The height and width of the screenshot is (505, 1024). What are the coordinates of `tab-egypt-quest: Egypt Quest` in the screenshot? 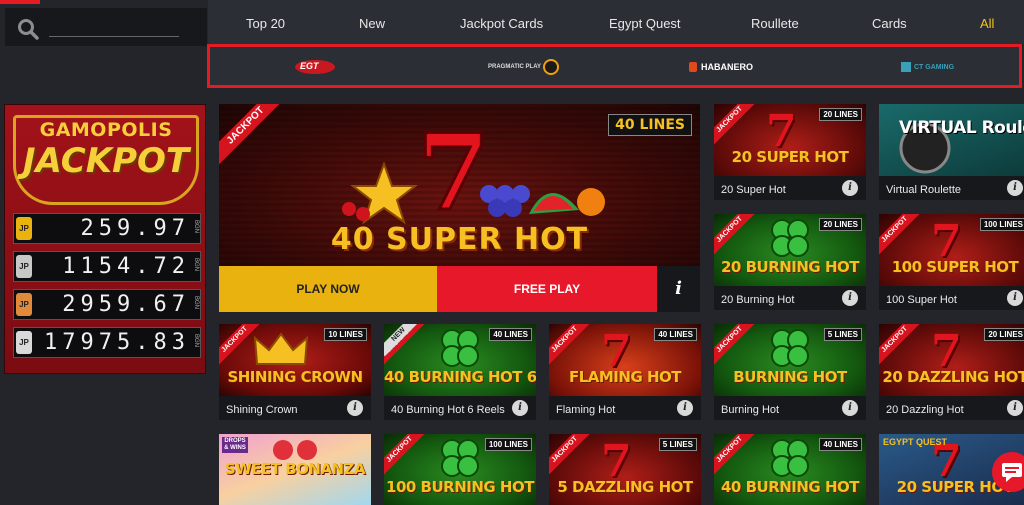 It's located at (645, 23).